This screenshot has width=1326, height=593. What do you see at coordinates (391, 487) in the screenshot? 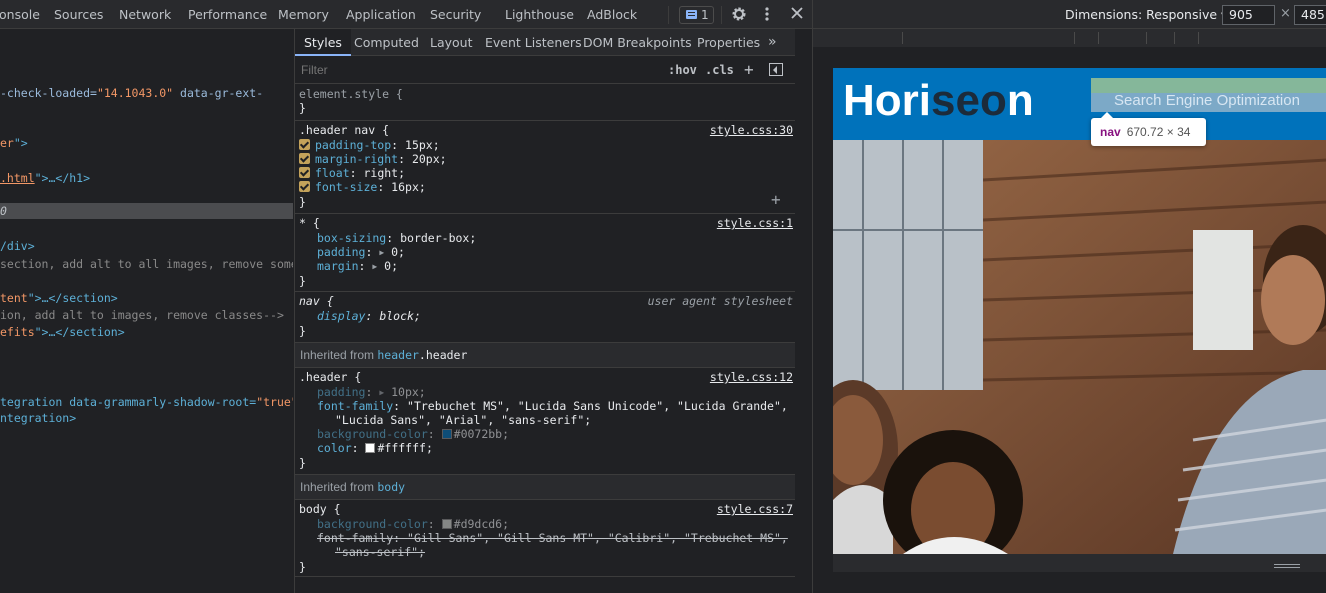
I see `inherited-selector-link: body` at bounding box center [391, 487].